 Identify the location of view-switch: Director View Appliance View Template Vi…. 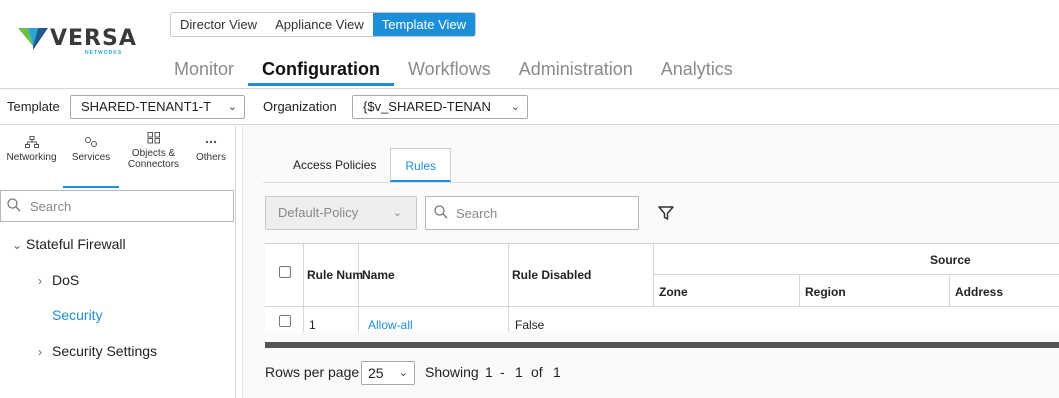
(323, 24).